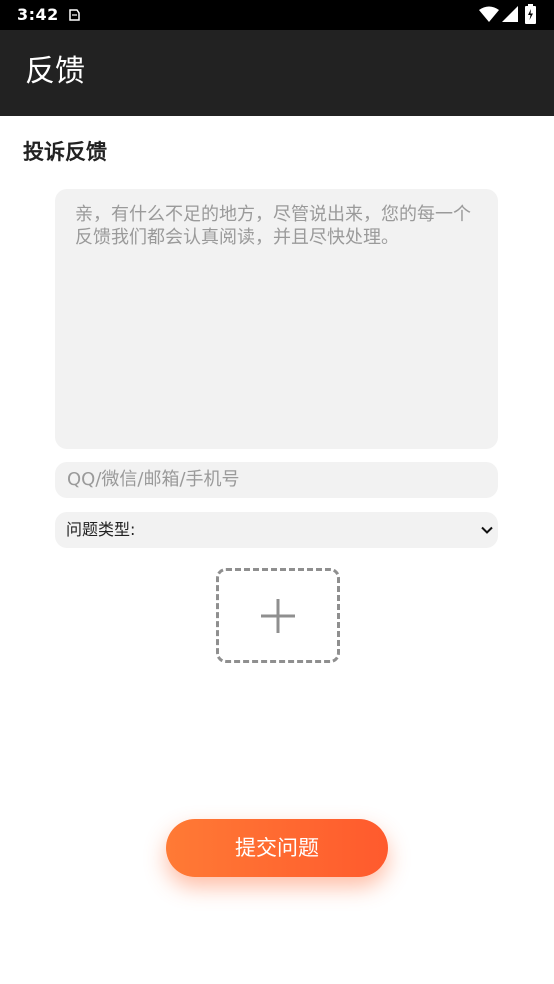 This screenshot has height=984, width=554. What do you see at coordinates (101, 529) in the screenshot?
I see `issue-type-label: 问题类型:` at bounding box center [101, 529].